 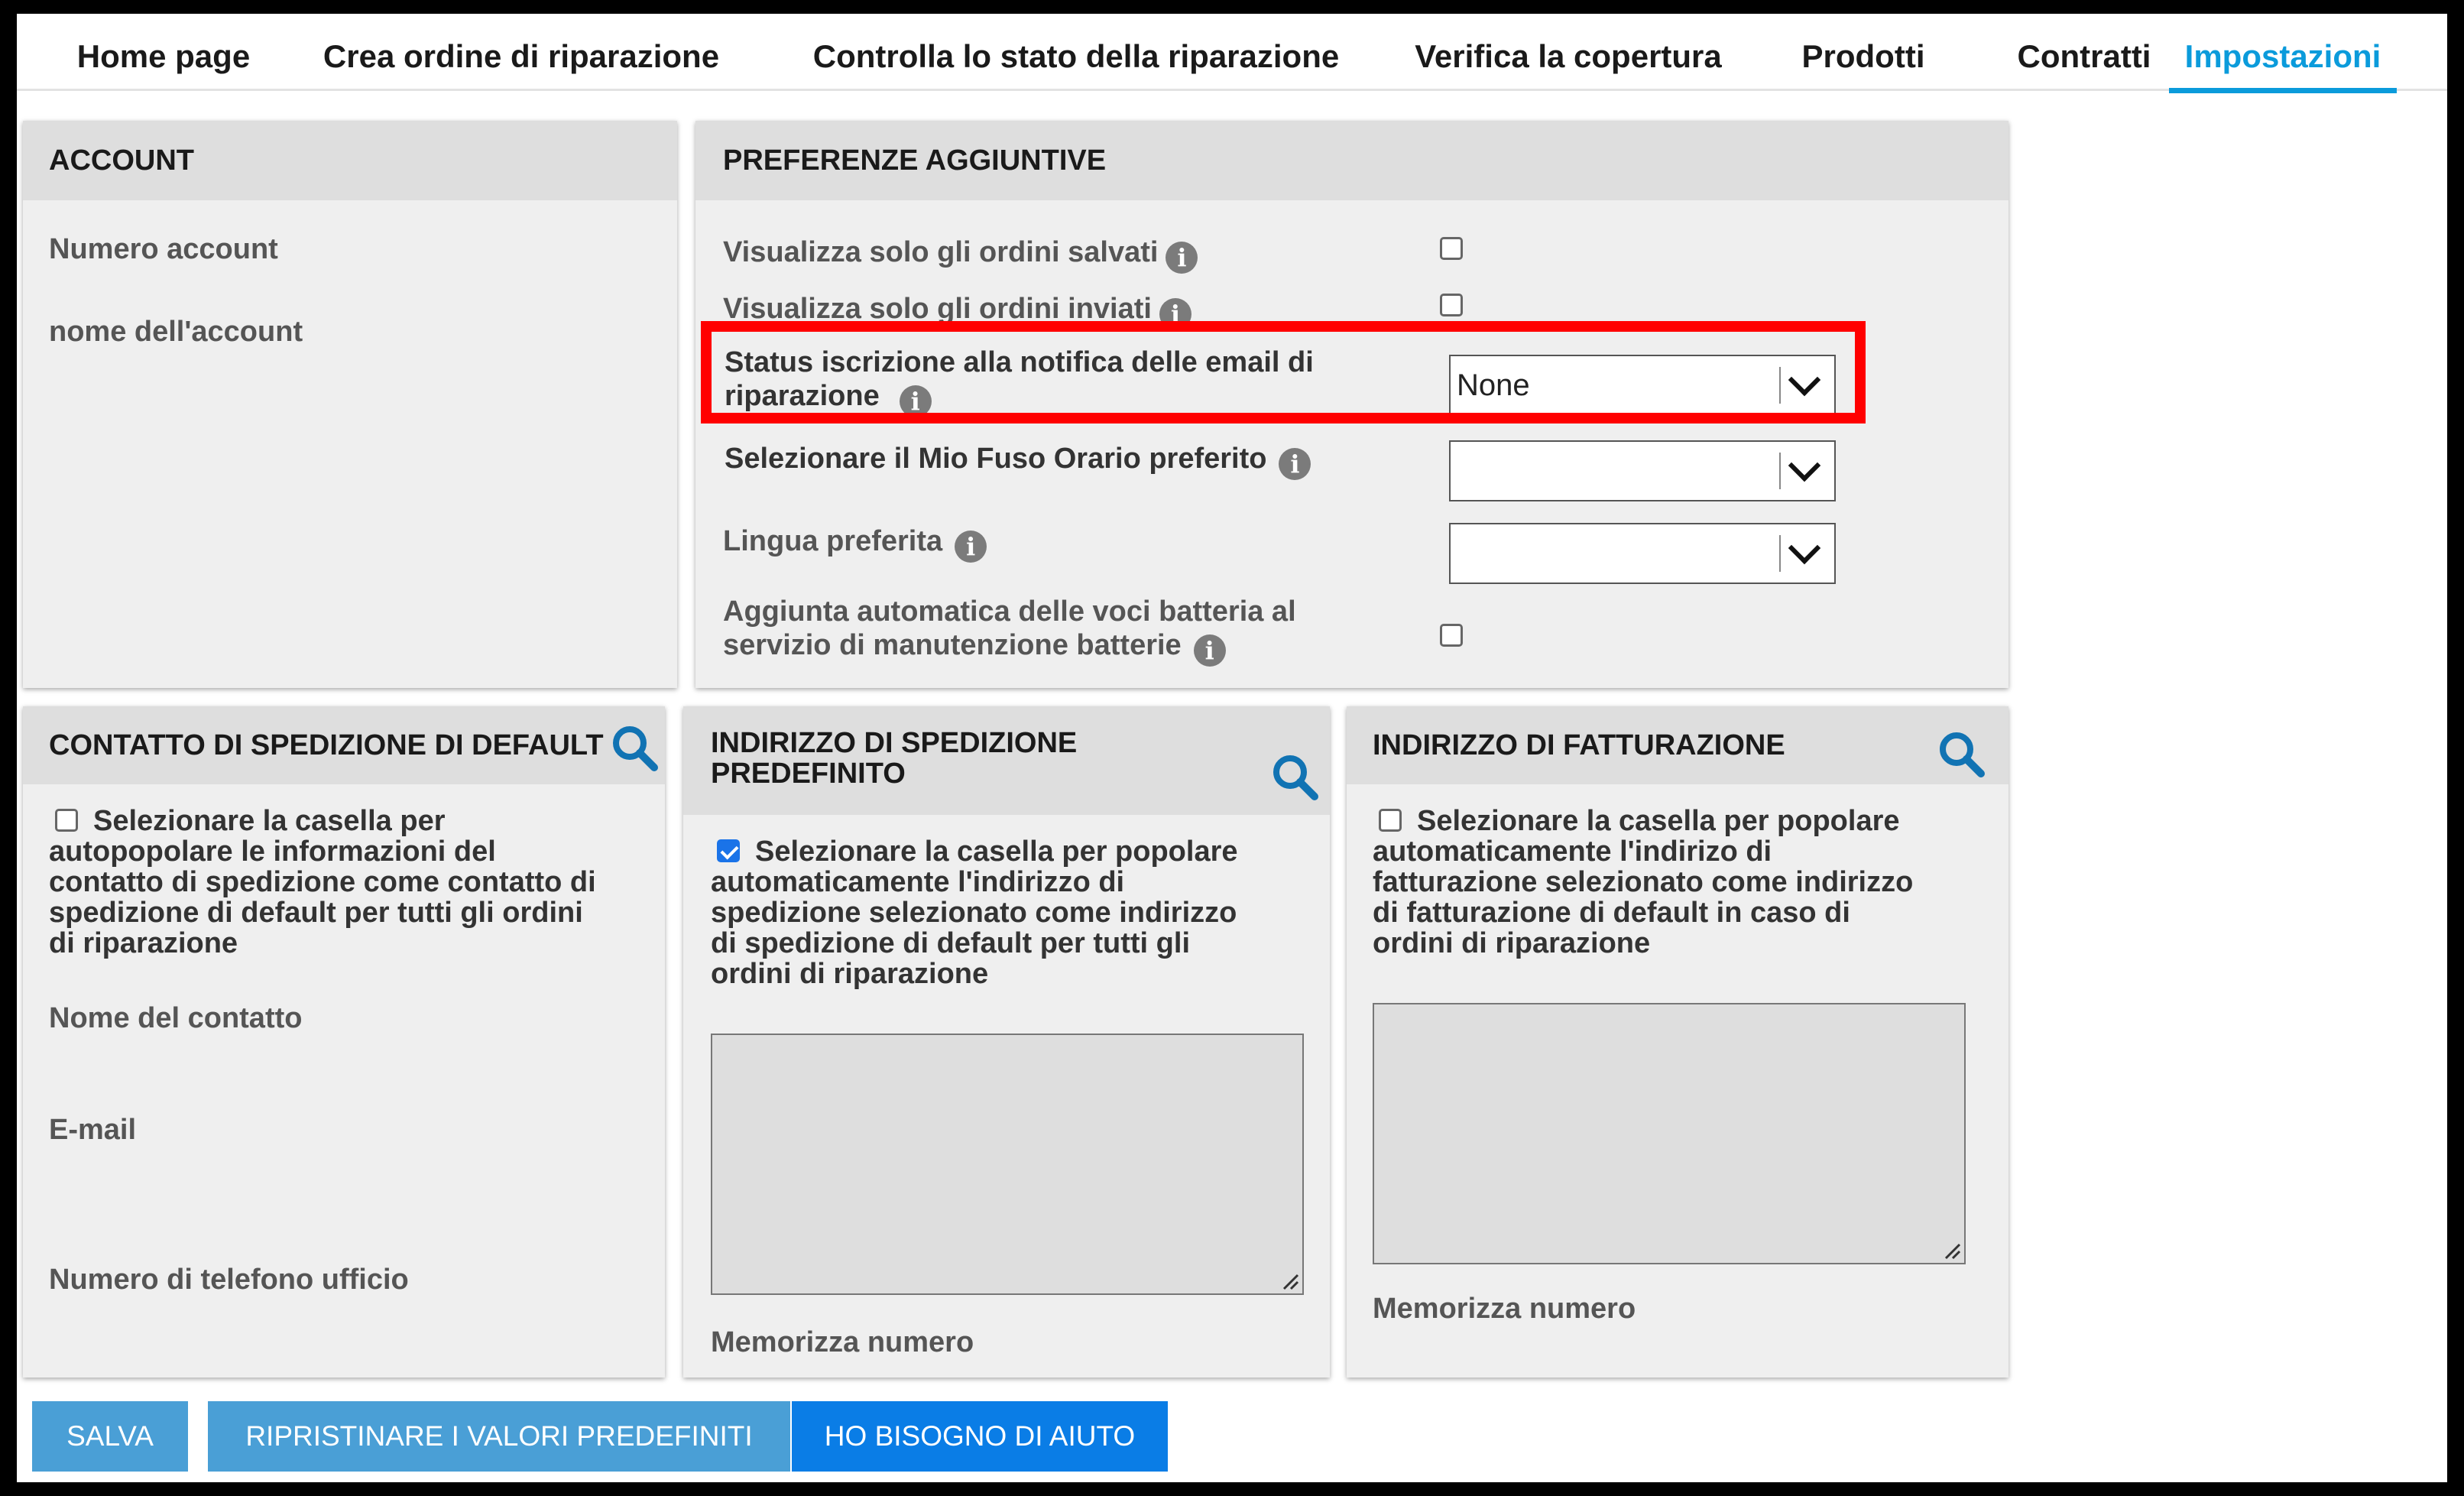 What do you see at coordinates (2283, 58) in the screenshot?
I see `tab-settings: Impostazioni` at bounding box center [2283, 58].